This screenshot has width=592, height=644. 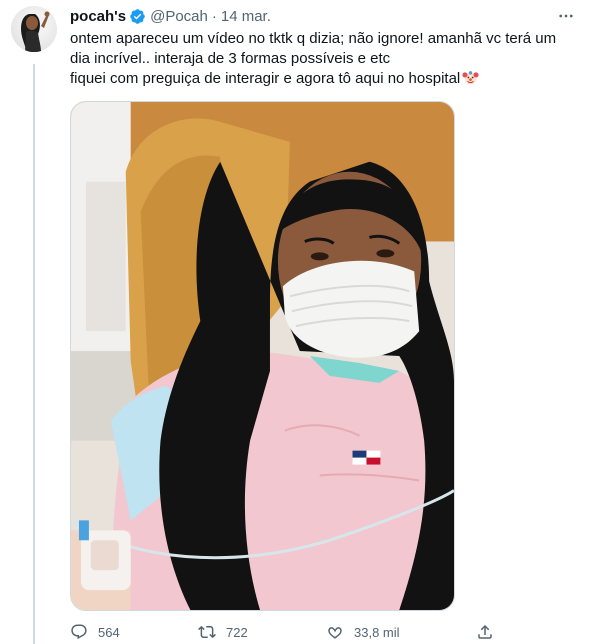 I want to click on avatar-image, so click(x=35, y=31).